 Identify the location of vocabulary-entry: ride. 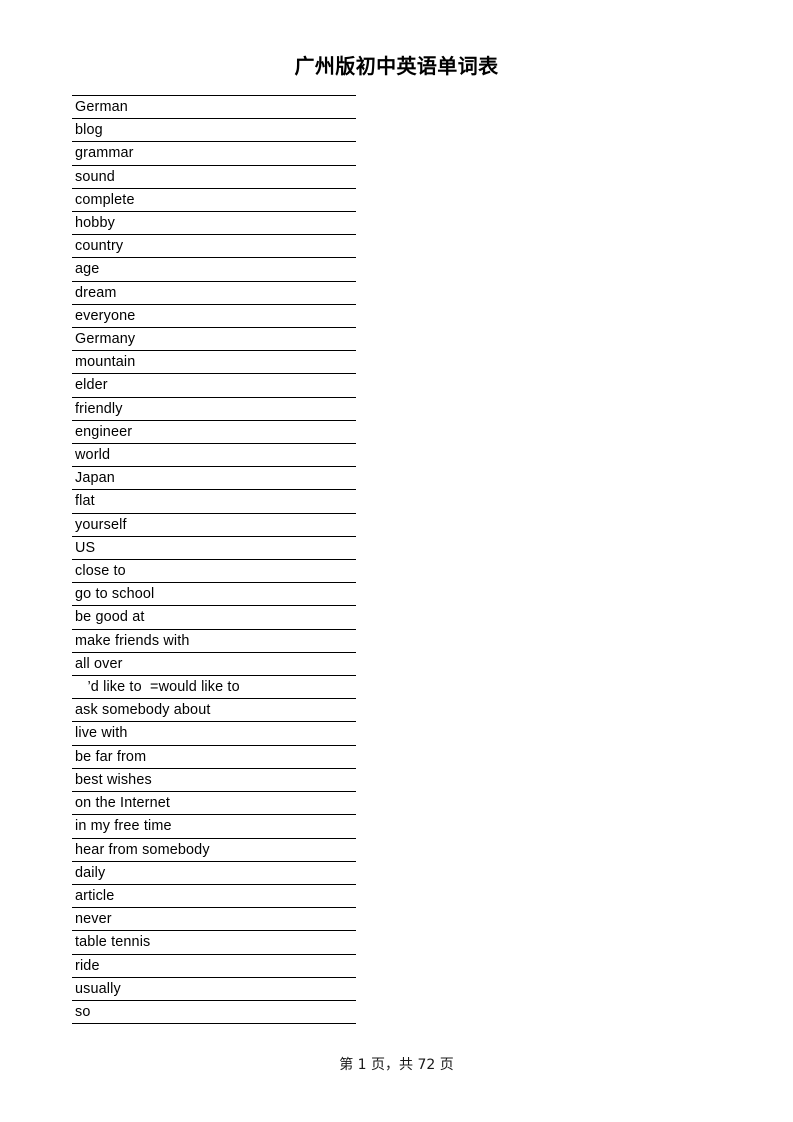
(214, 965).